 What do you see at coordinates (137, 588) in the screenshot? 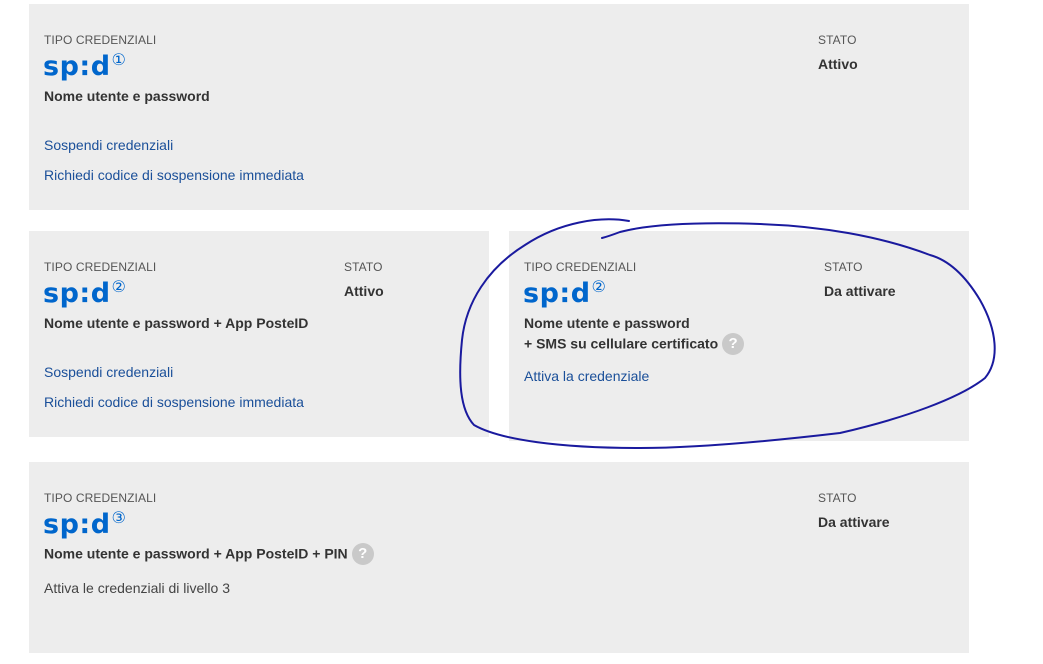
I see `activate-level3-note: Attiva le credenziali di livello 3` at bounding box center [137, 588].